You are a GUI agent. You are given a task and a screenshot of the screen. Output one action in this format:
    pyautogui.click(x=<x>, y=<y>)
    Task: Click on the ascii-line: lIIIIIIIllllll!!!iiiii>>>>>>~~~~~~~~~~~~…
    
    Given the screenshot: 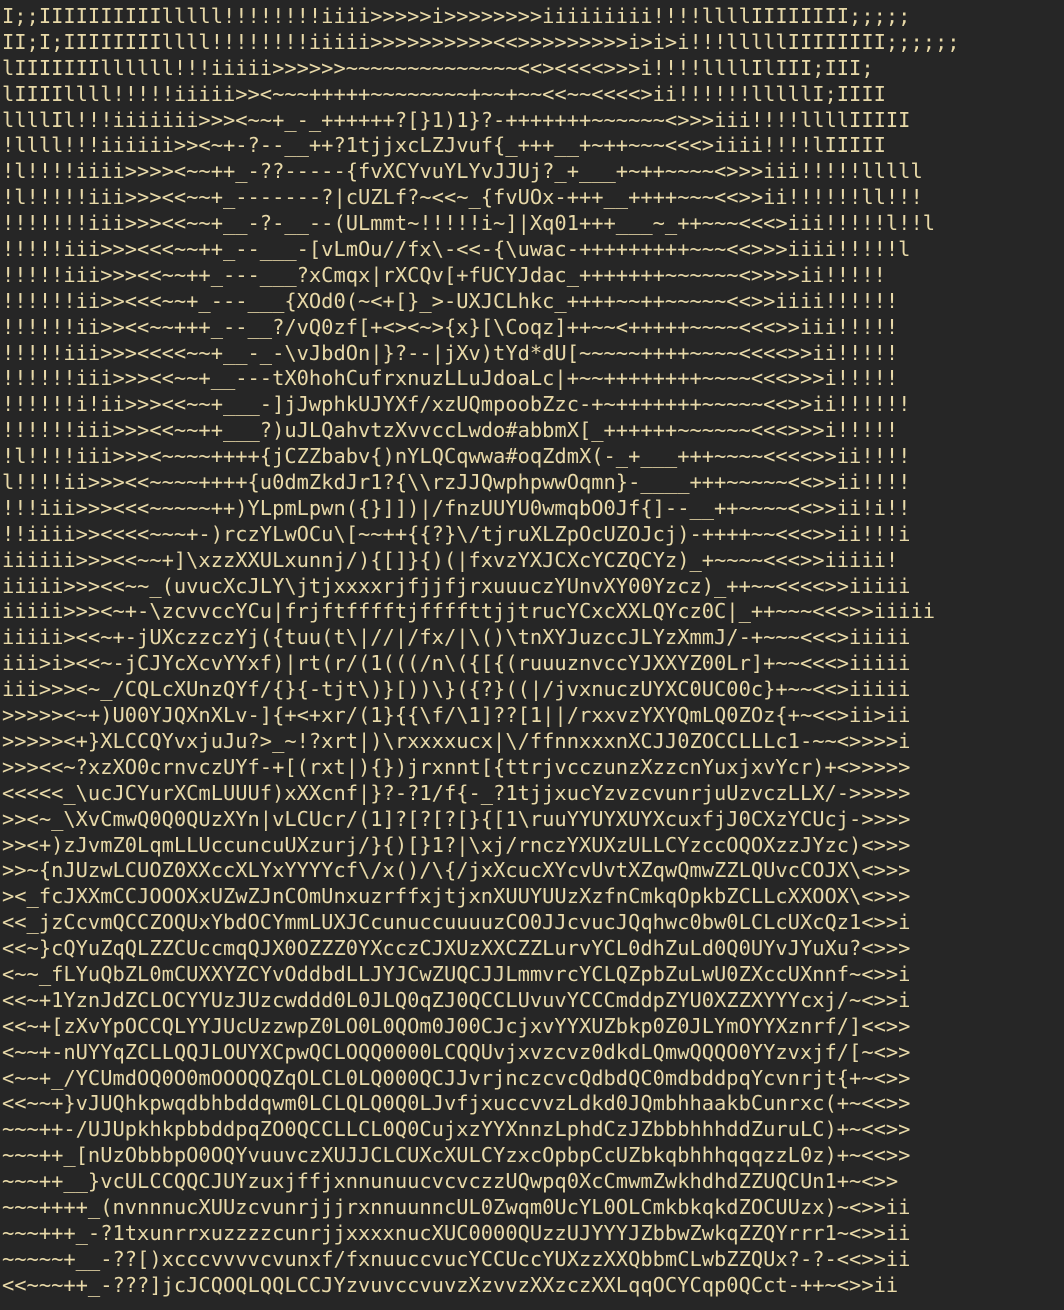 What is the action you would take?
    pyautogui.click(x=438, y=67)
    